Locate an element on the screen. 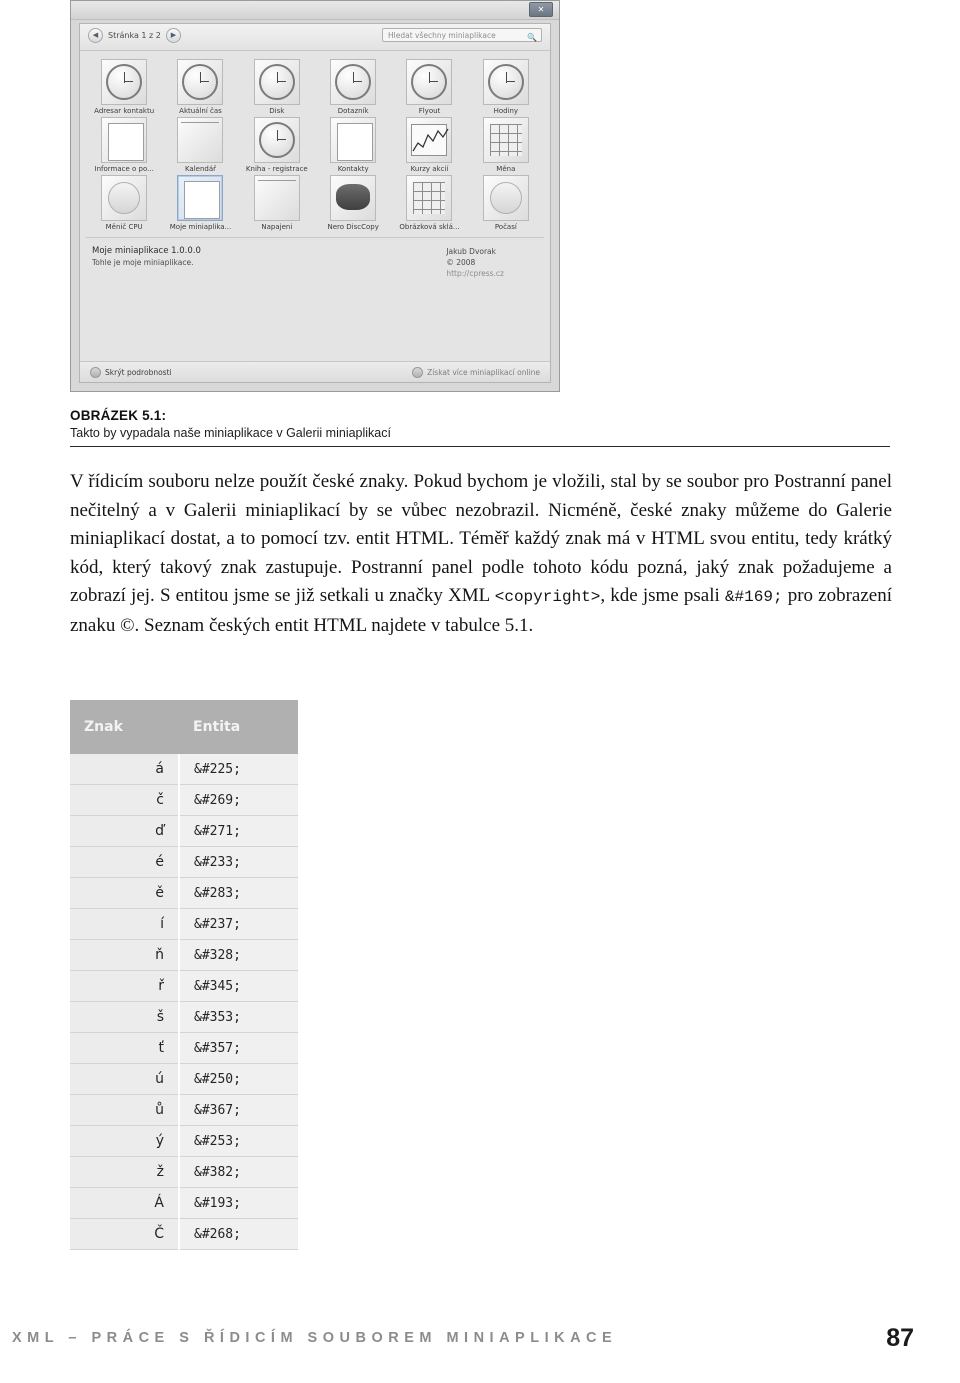 The image size is (960, 1383). cell-entita: &#353; is located at coordinates (238, 1017).